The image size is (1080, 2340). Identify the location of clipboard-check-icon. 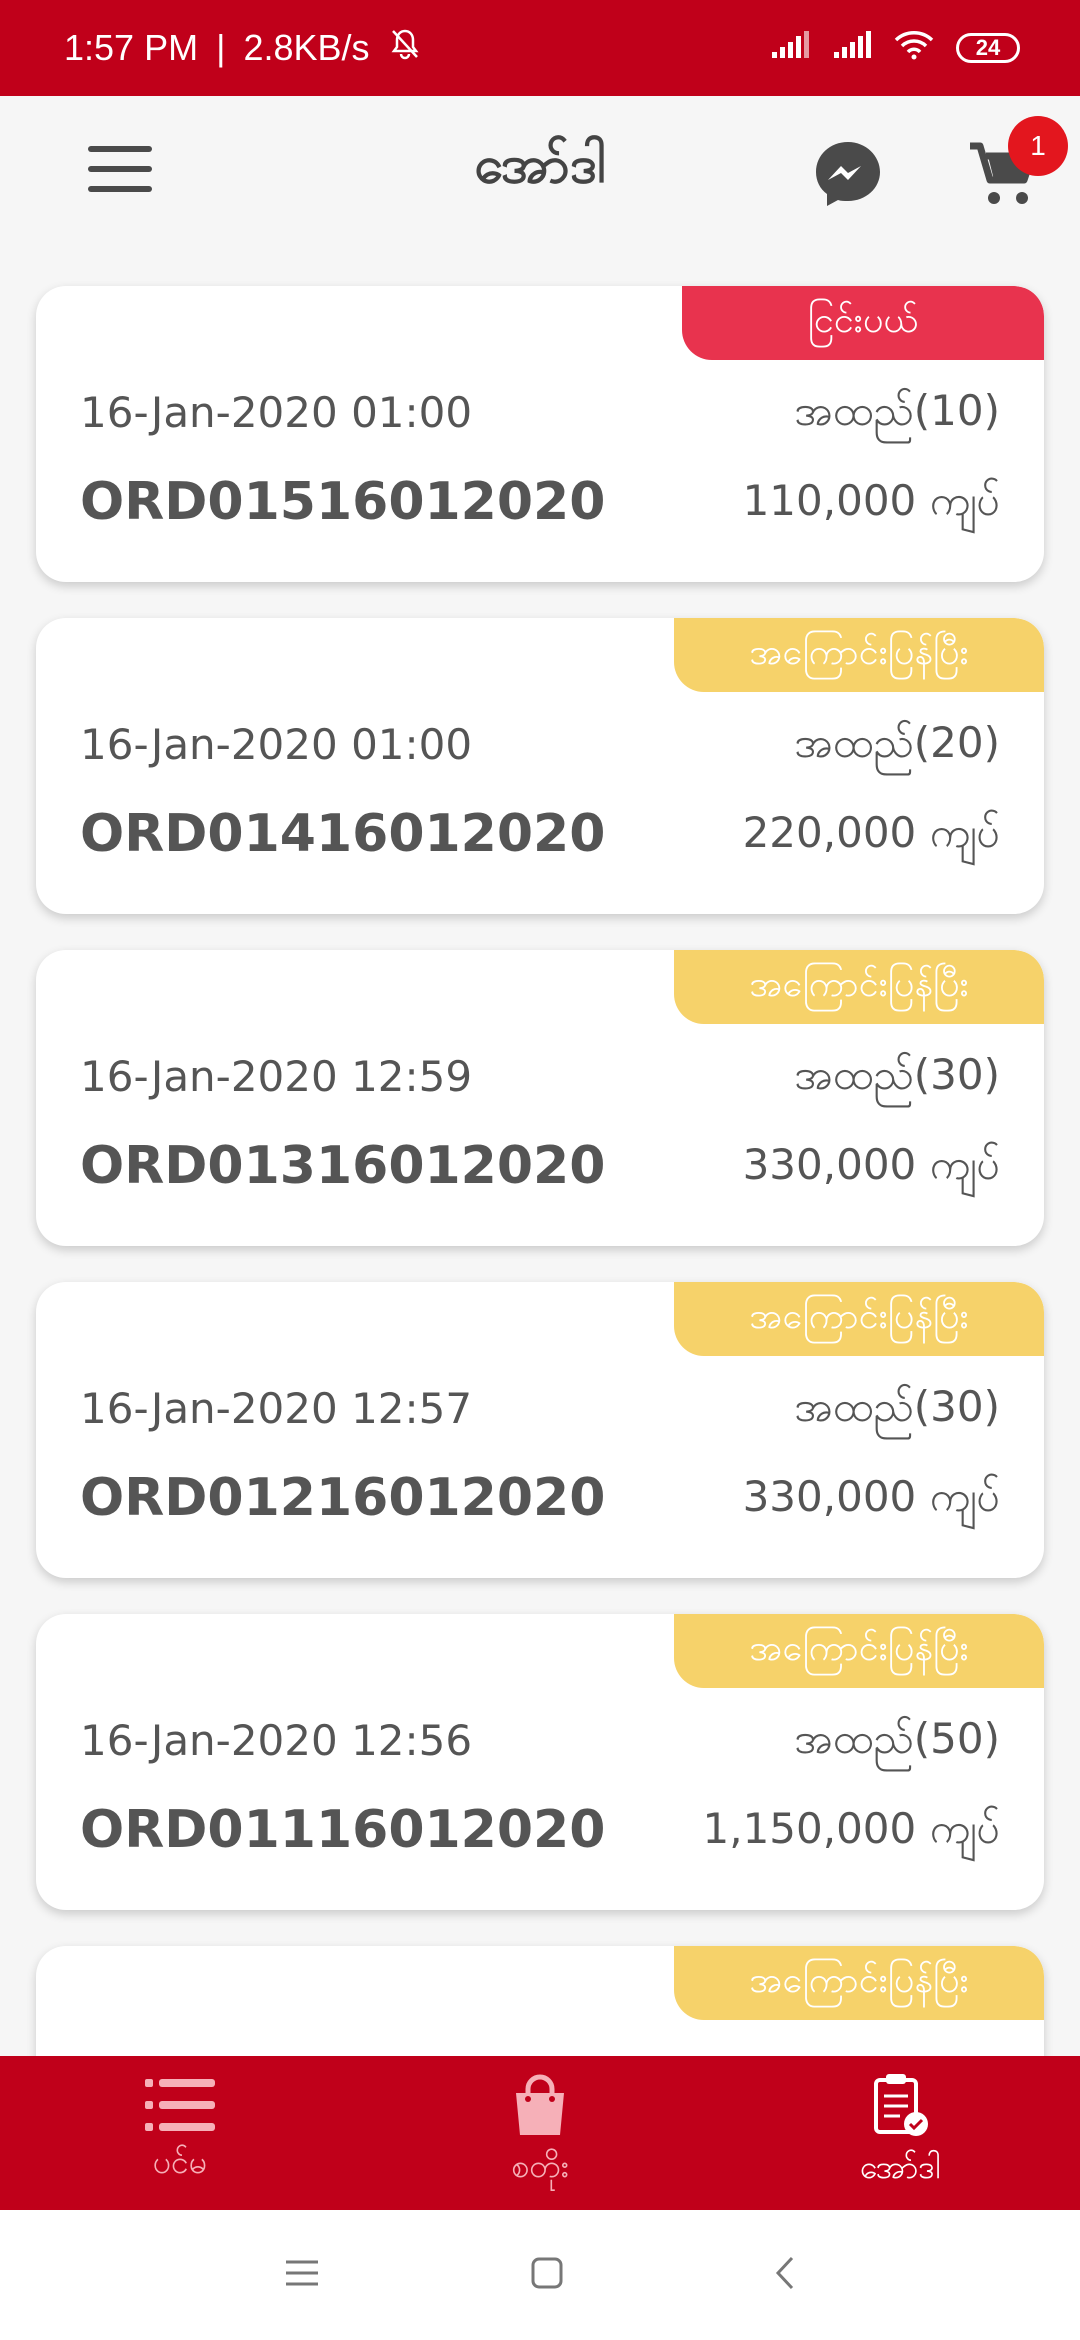
(900, 2107).